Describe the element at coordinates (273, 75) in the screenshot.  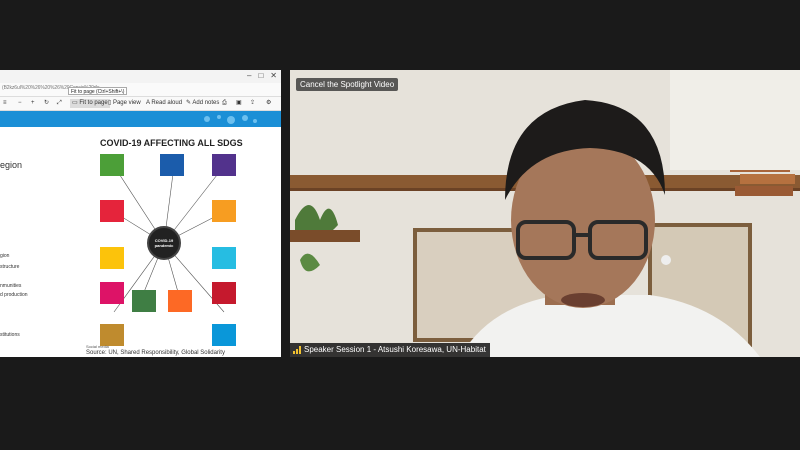
I see `close-icon: ✕` at that location.